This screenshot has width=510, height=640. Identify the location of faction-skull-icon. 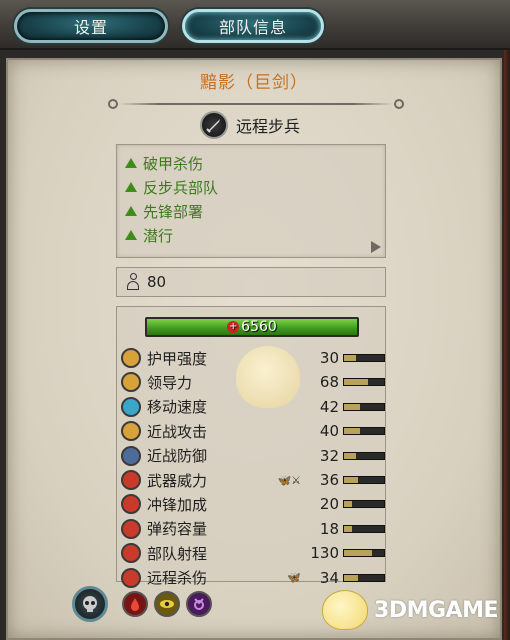
(90, 604).